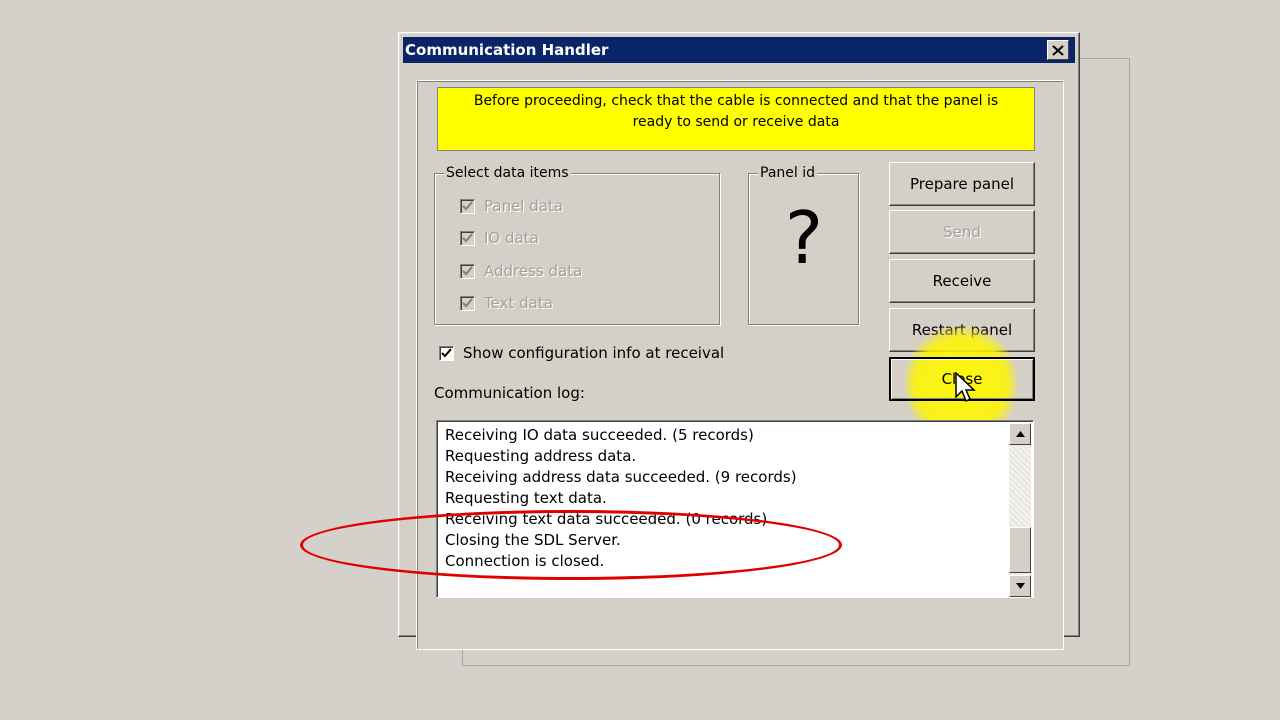 Image resolution: width=1280 pixels, height=720 pixels. I want to click on close-icon, so click(1058, 50).